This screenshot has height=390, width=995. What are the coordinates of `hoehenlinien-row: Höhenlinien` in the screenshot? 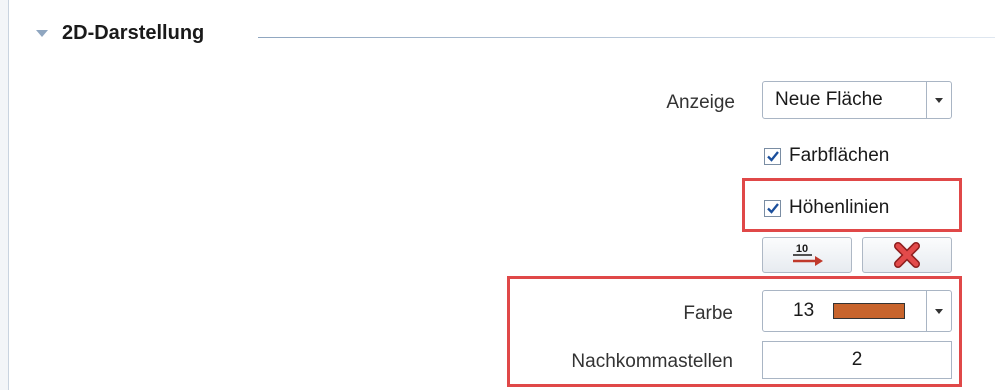 It's located at (826, 208).